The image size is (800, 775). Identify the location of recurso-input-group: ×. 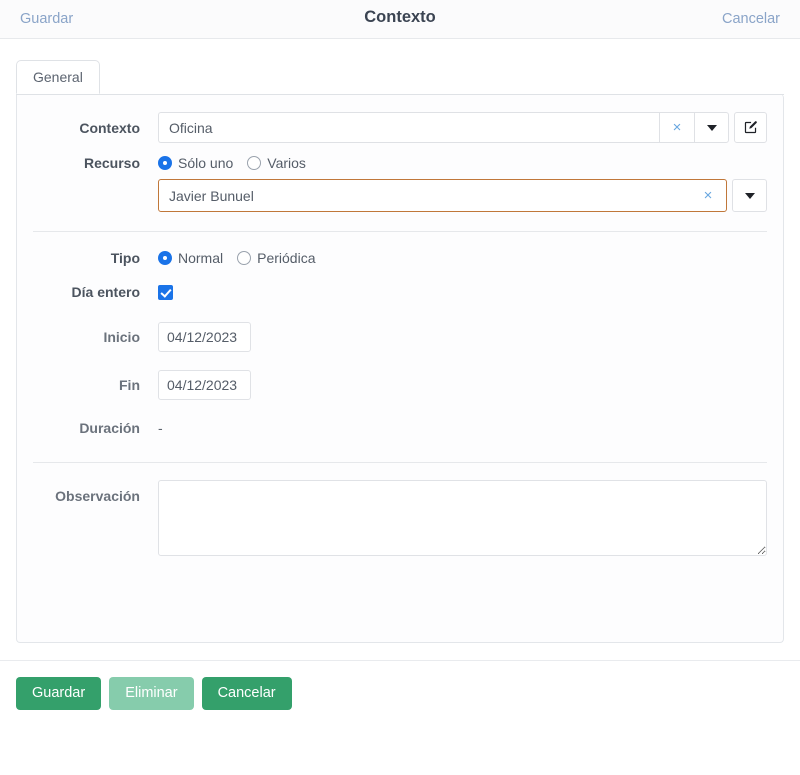
(462, 195).